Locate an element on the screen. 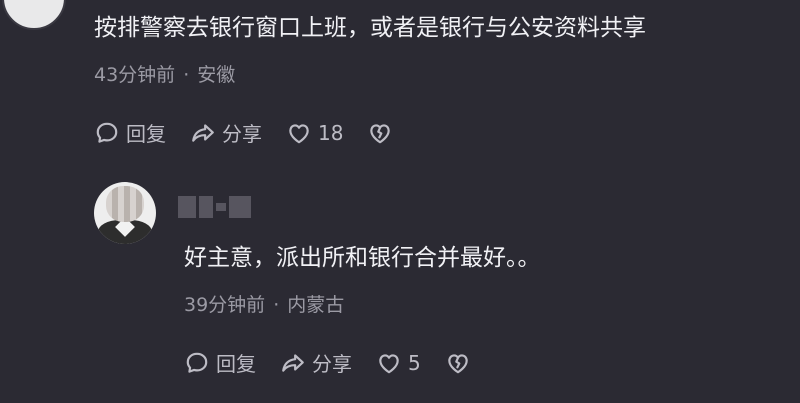 The height and width of the screenshot is (403, 800). like-button: 5 is located at coordinates (398, 363).